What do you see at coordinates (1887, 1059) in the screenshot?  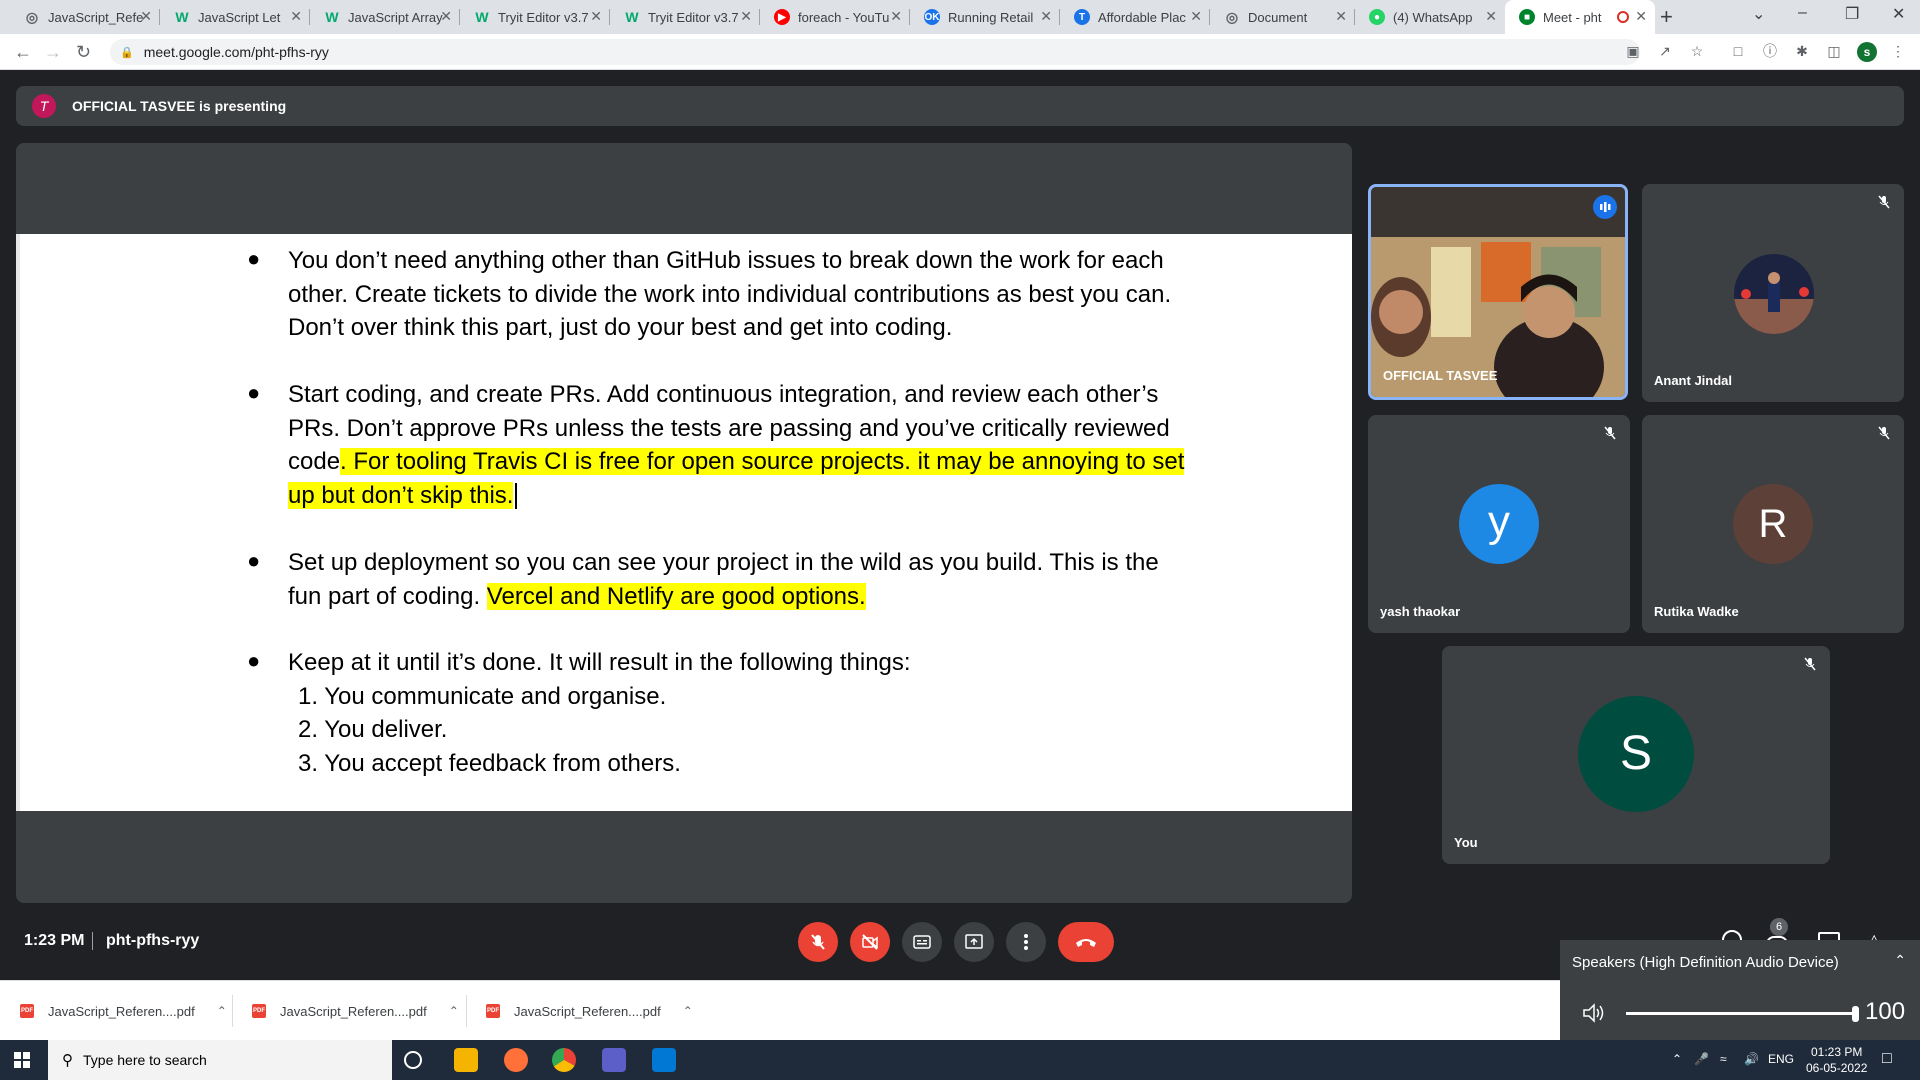 I see `notifications-icon: □` at bounding box center [1887, 1059].